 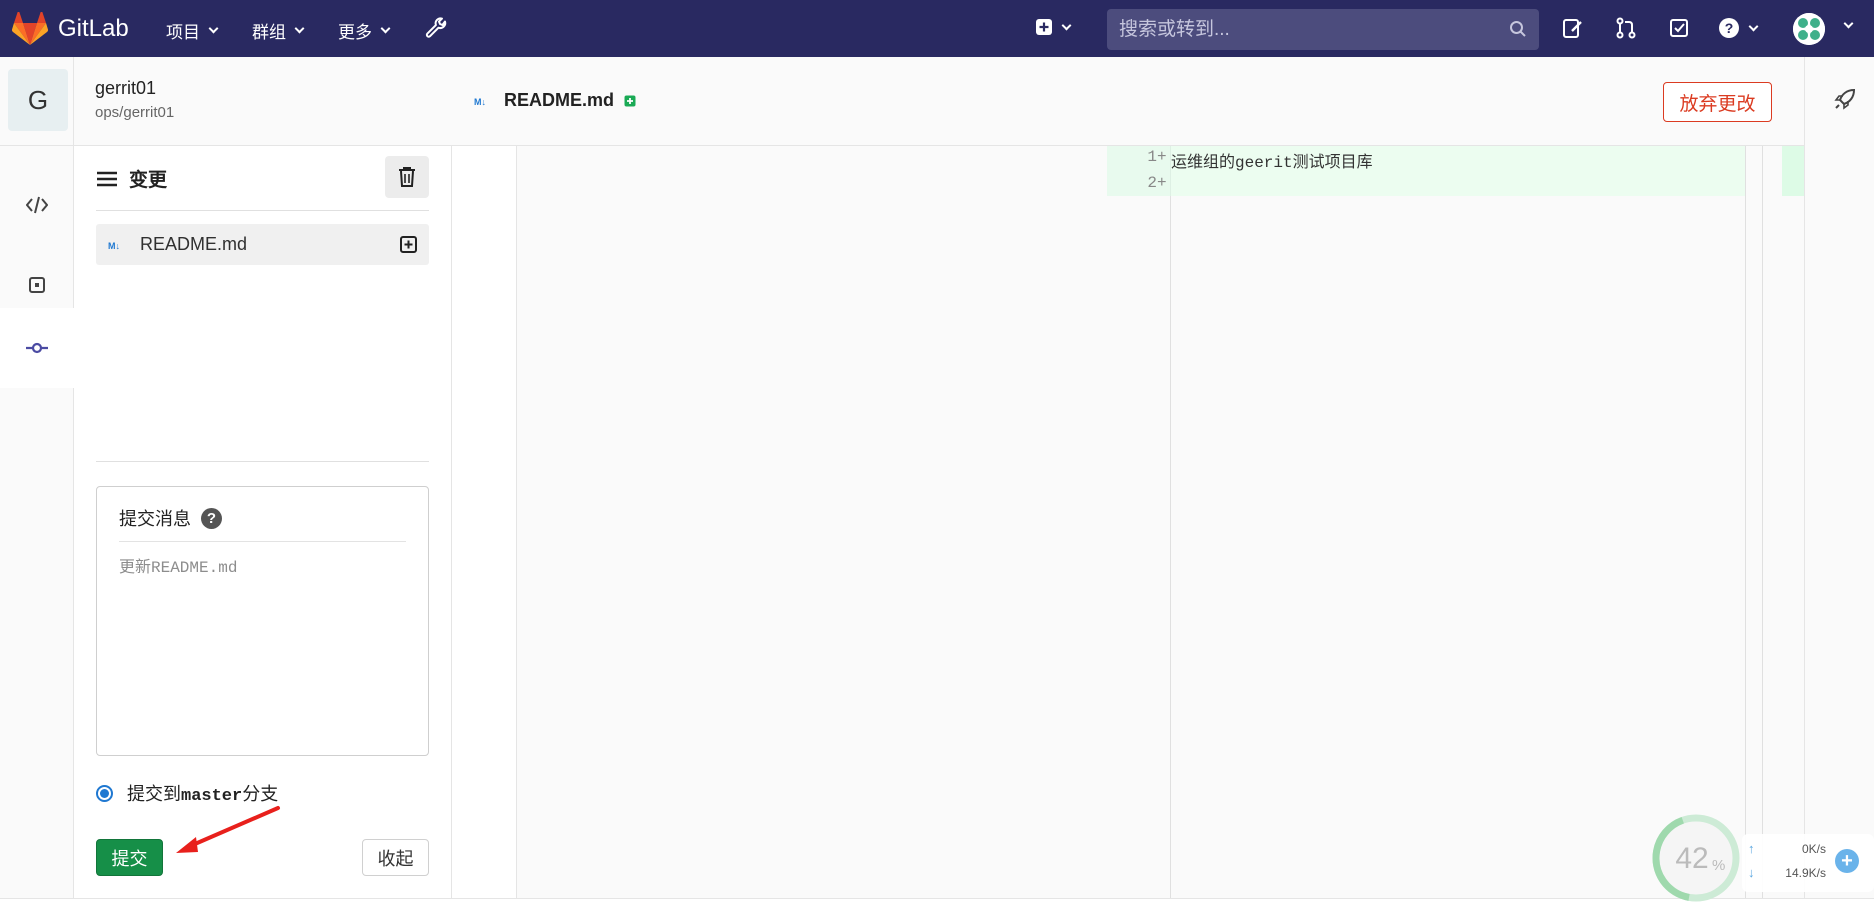 What do you see at coordinates (1839, 478) in the screenshot?
I see `right-sidebar` at bounding box center [1839, 478].